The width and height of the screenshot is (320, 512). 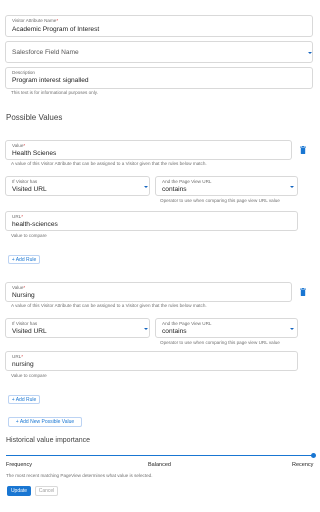 What do you see at coordinates (151, 361) in the screenshot?
I see `url-field: URL* nursing` at bounding box center [151, 361].